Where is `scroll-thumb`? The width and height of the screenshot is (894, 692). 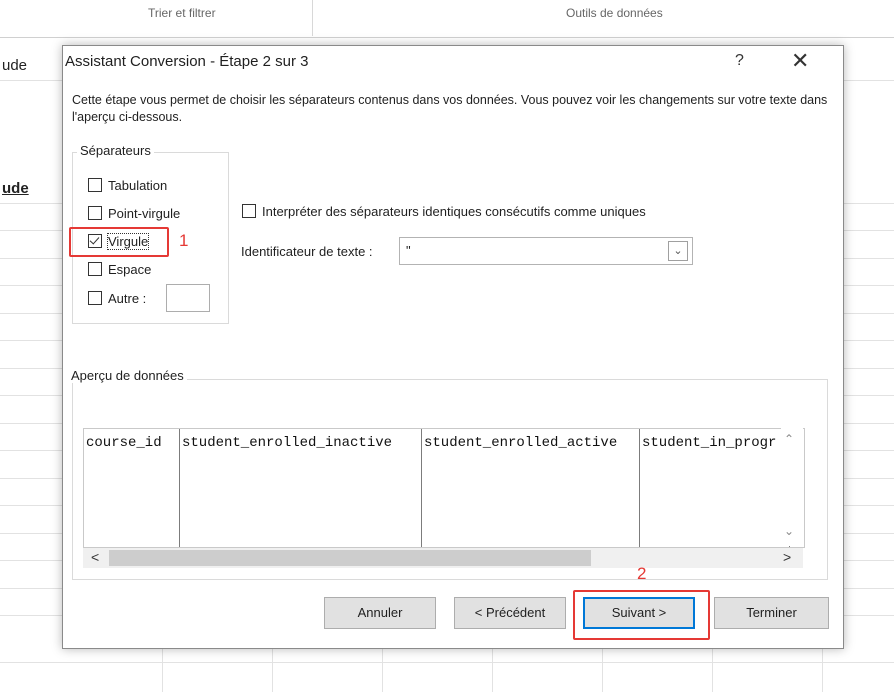
scroll-thumb is located at coordinates (350, 558).